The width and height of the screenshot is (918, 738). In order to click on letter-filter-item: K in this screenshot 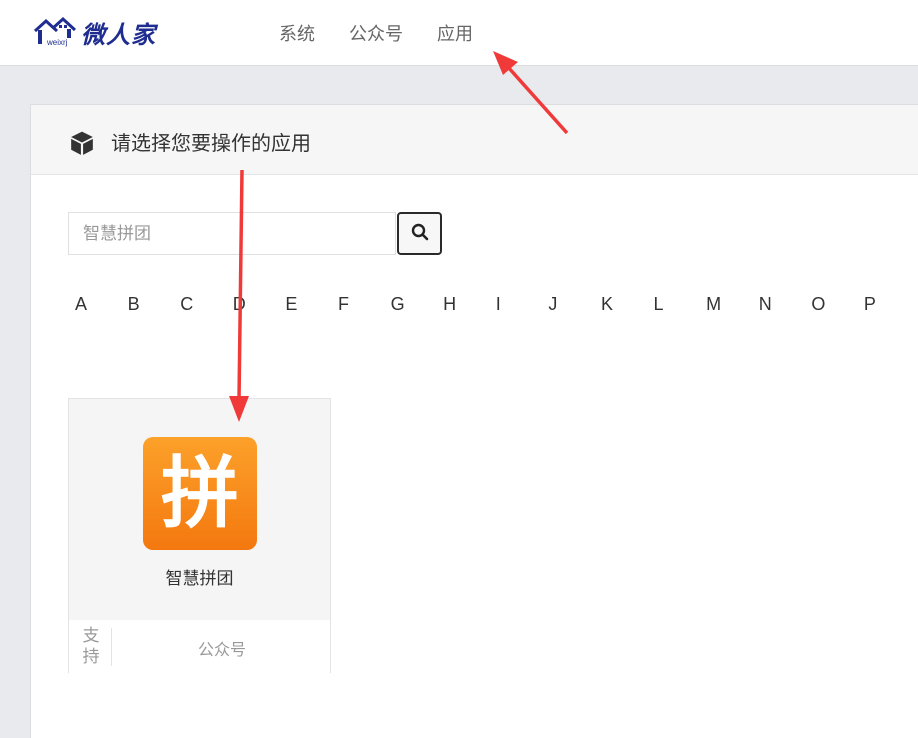, I will do `click(627, 304)`.